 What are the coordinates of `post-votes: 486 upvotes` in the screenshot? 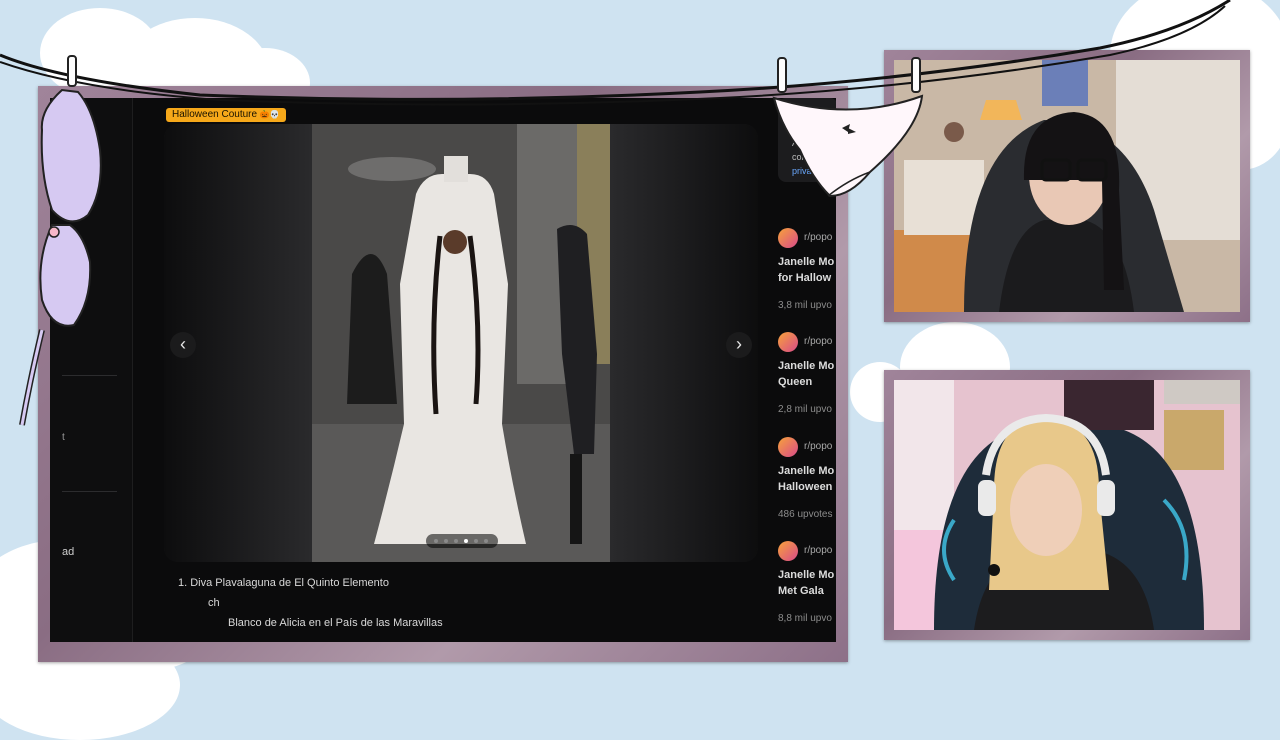 It's located at (805, 514).